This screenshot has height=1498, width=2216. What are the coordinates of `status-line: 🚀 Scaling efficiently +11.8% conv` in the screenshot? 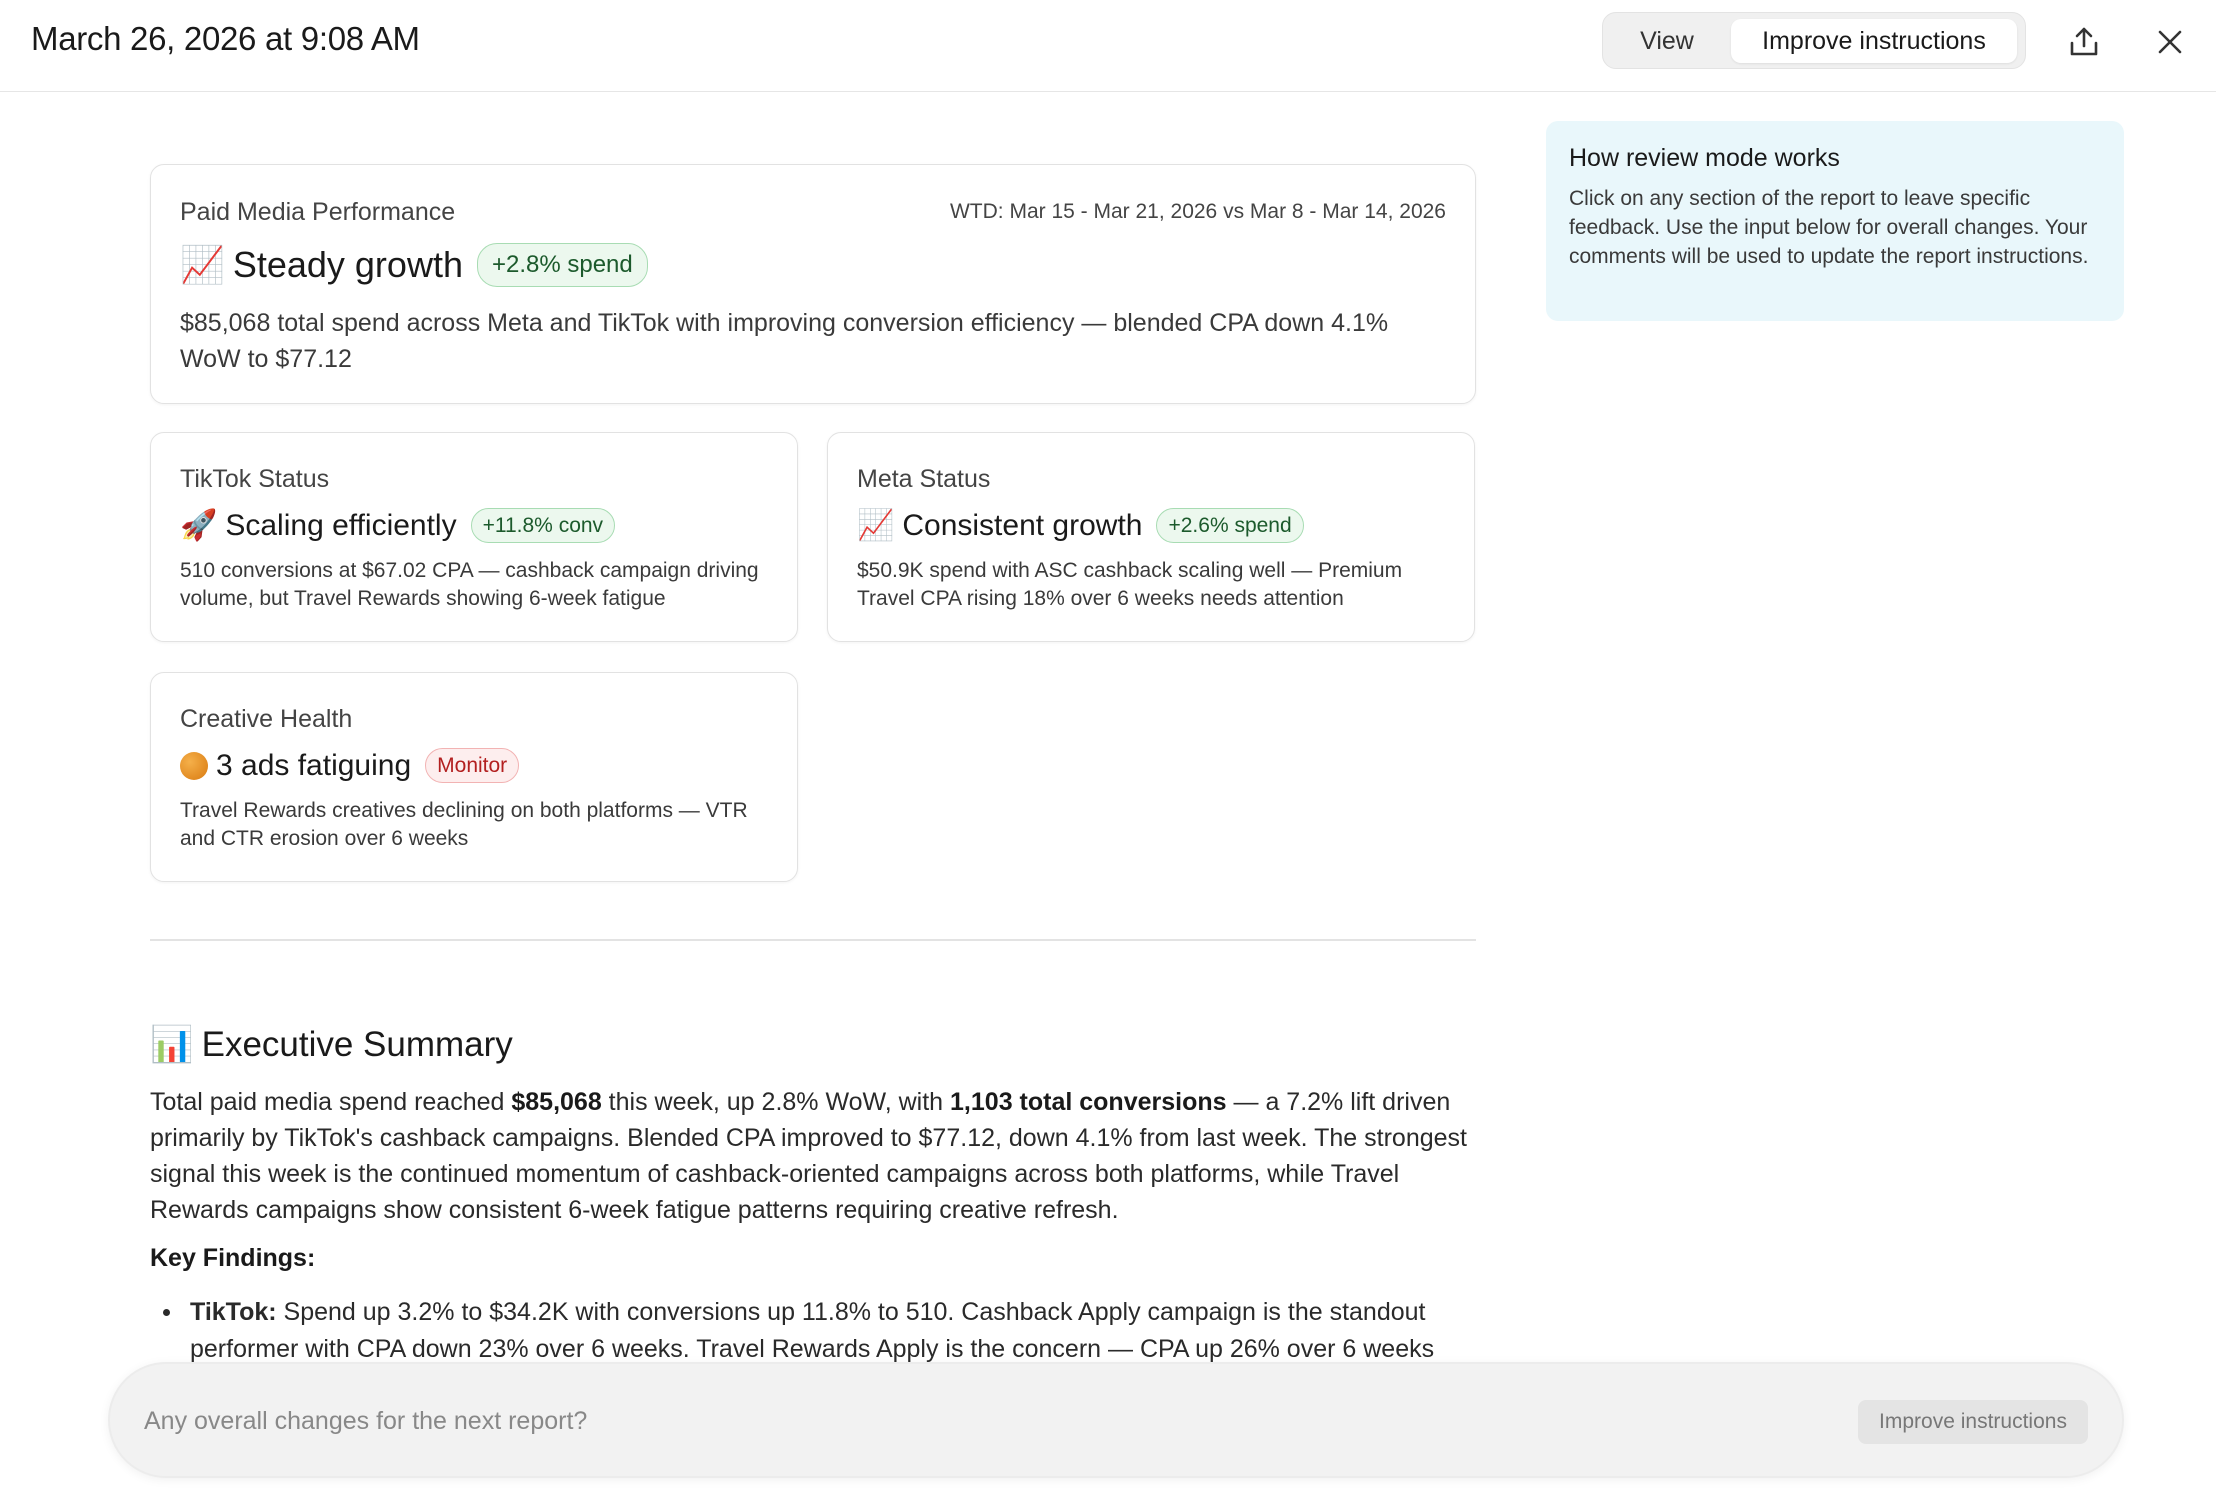 It's located at (398, 525).